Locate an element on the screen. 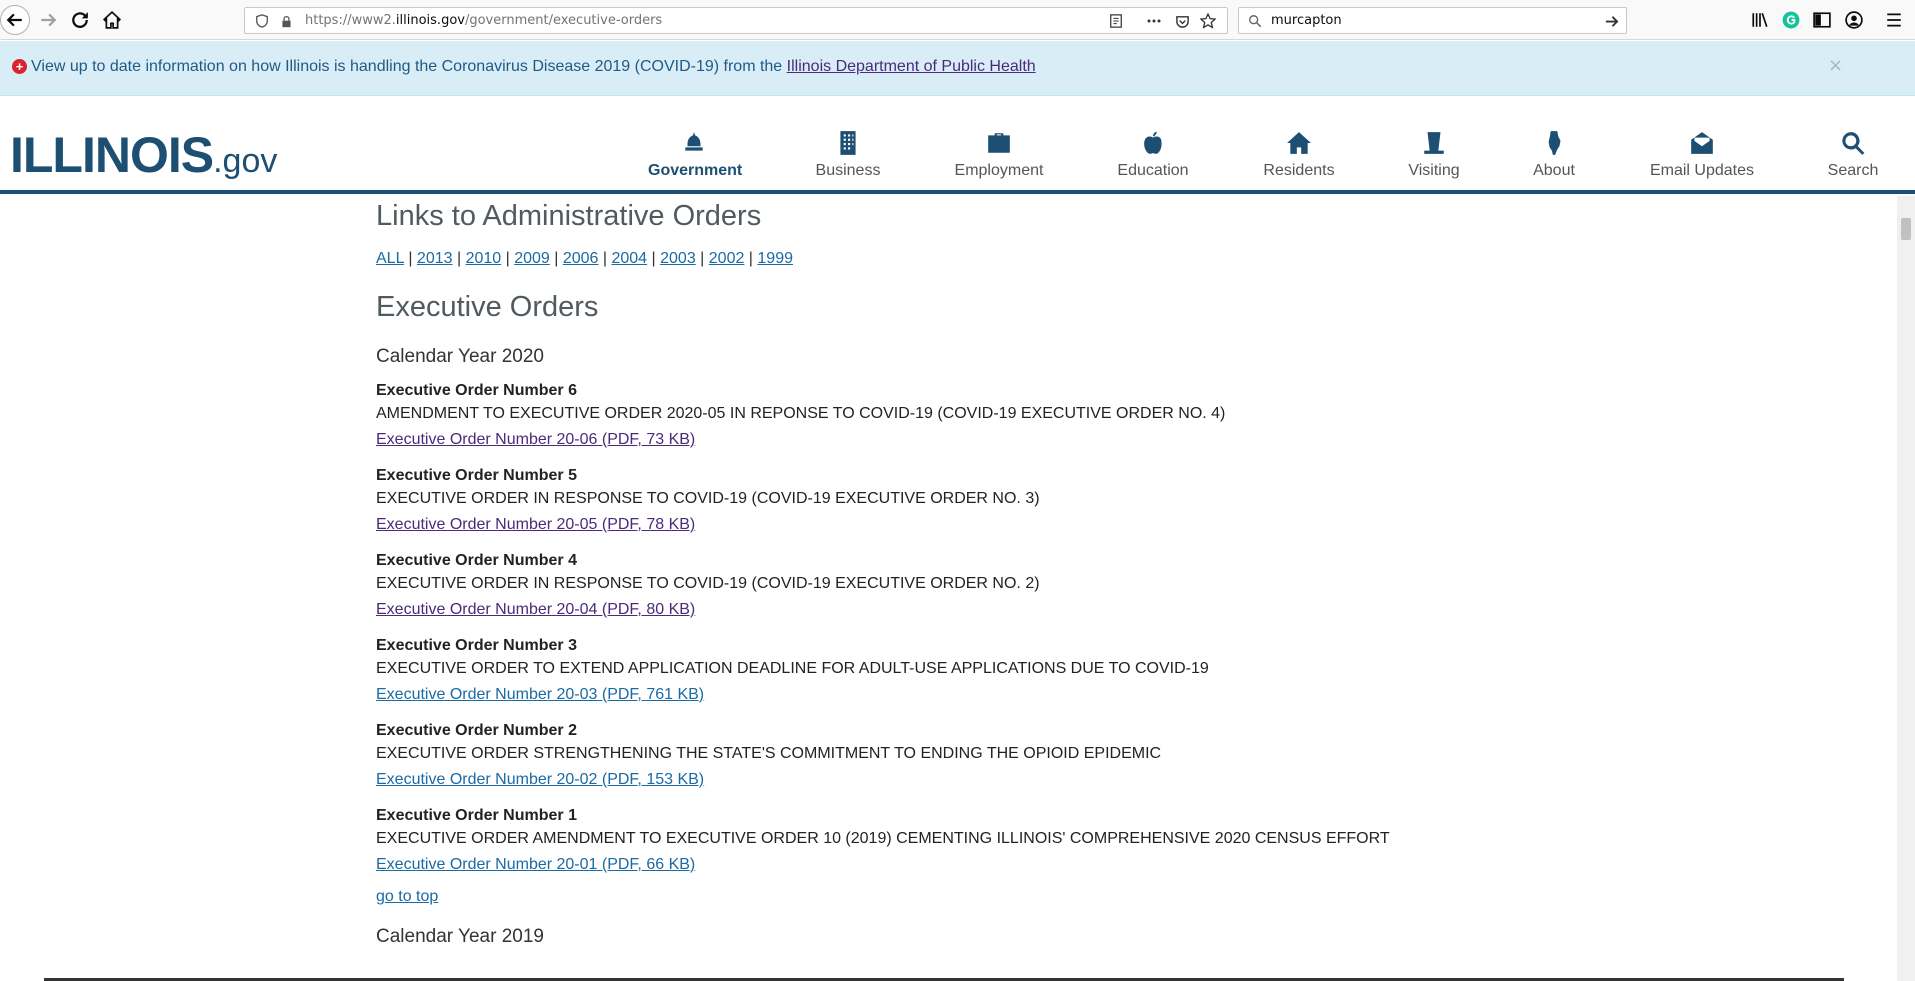 Image resolution: width=1915 pixels, height=981 pixels. menu-button is located at coordinates (1894, 20).